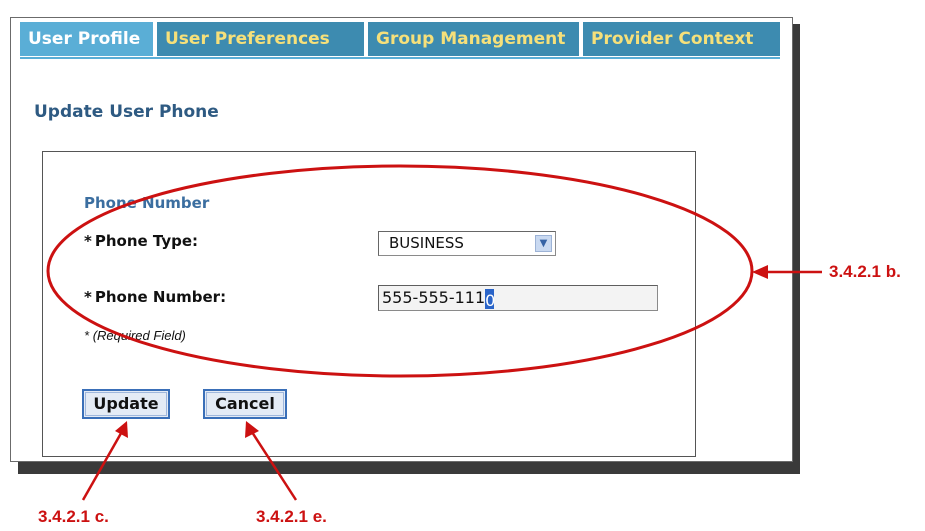  Describe the element at coordinates (252, 429) in the screenshot. I see `arrowhead-e` at that location.